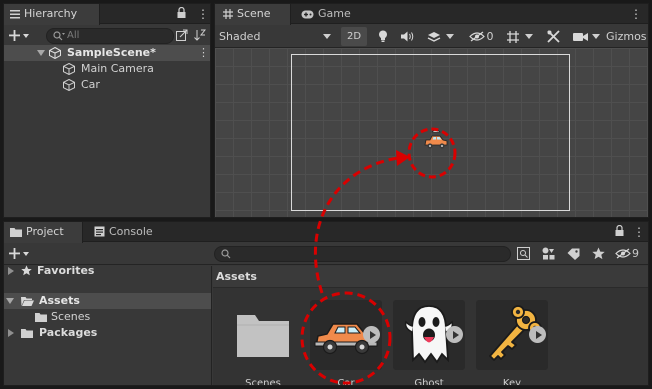 The image size is (652, 389). I want to click on object-label: Car, so click(90, 84).